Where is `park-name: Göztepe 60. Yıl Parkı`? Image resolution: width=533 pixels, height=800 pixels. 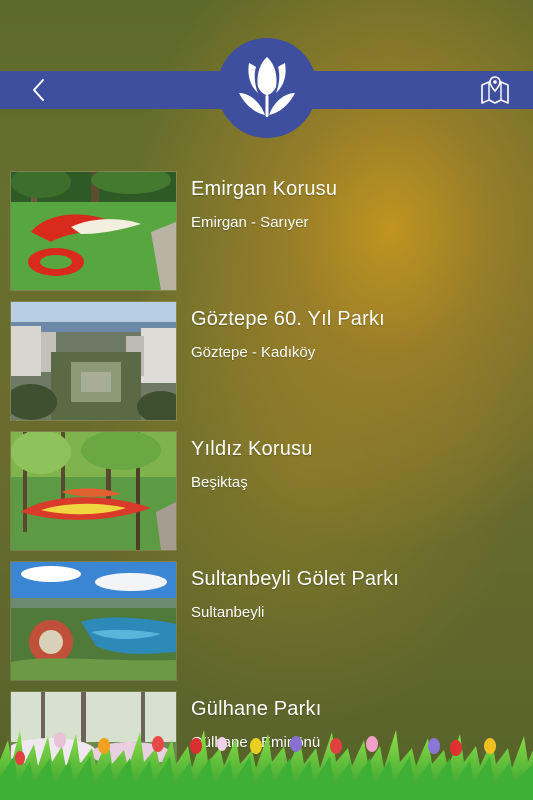
park-name: Göztepe 60. Yıl Parkı is located at coordinates (288, 319).